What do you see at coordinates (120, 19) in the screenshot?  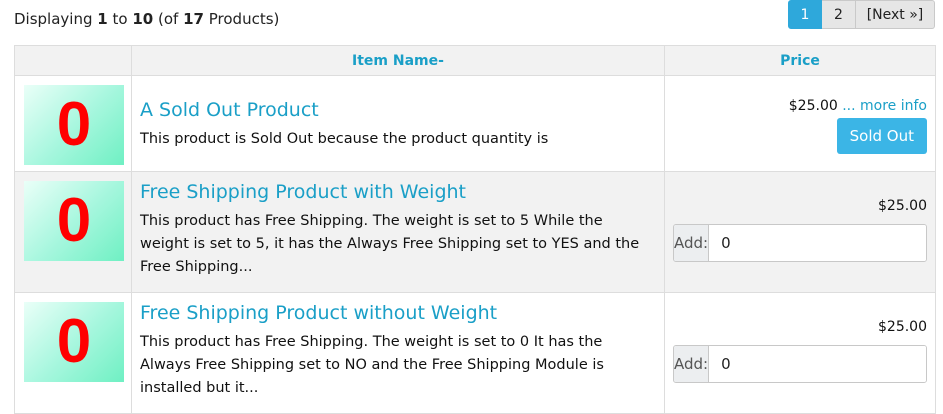 I see `range-to-word: to` at bounding box center [120, 19].